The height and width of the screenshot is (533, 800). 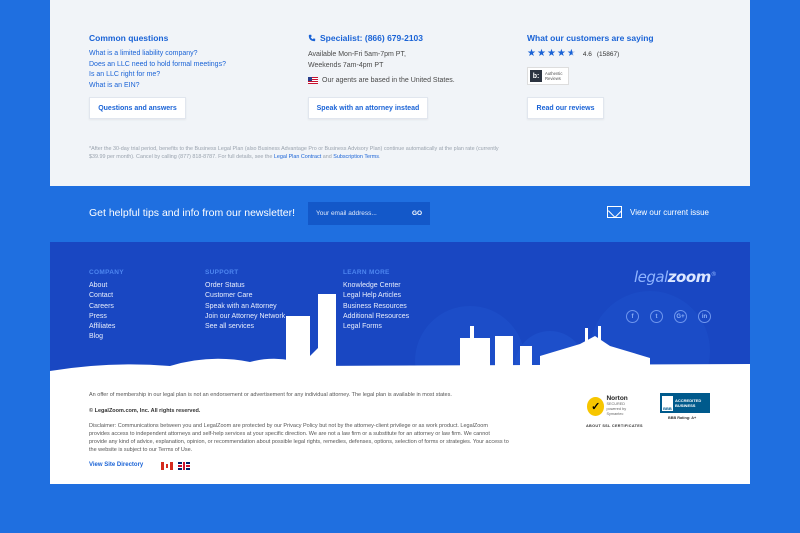 I want to click on reviews-title: What our customers are saying, so click(x=590, y=38).